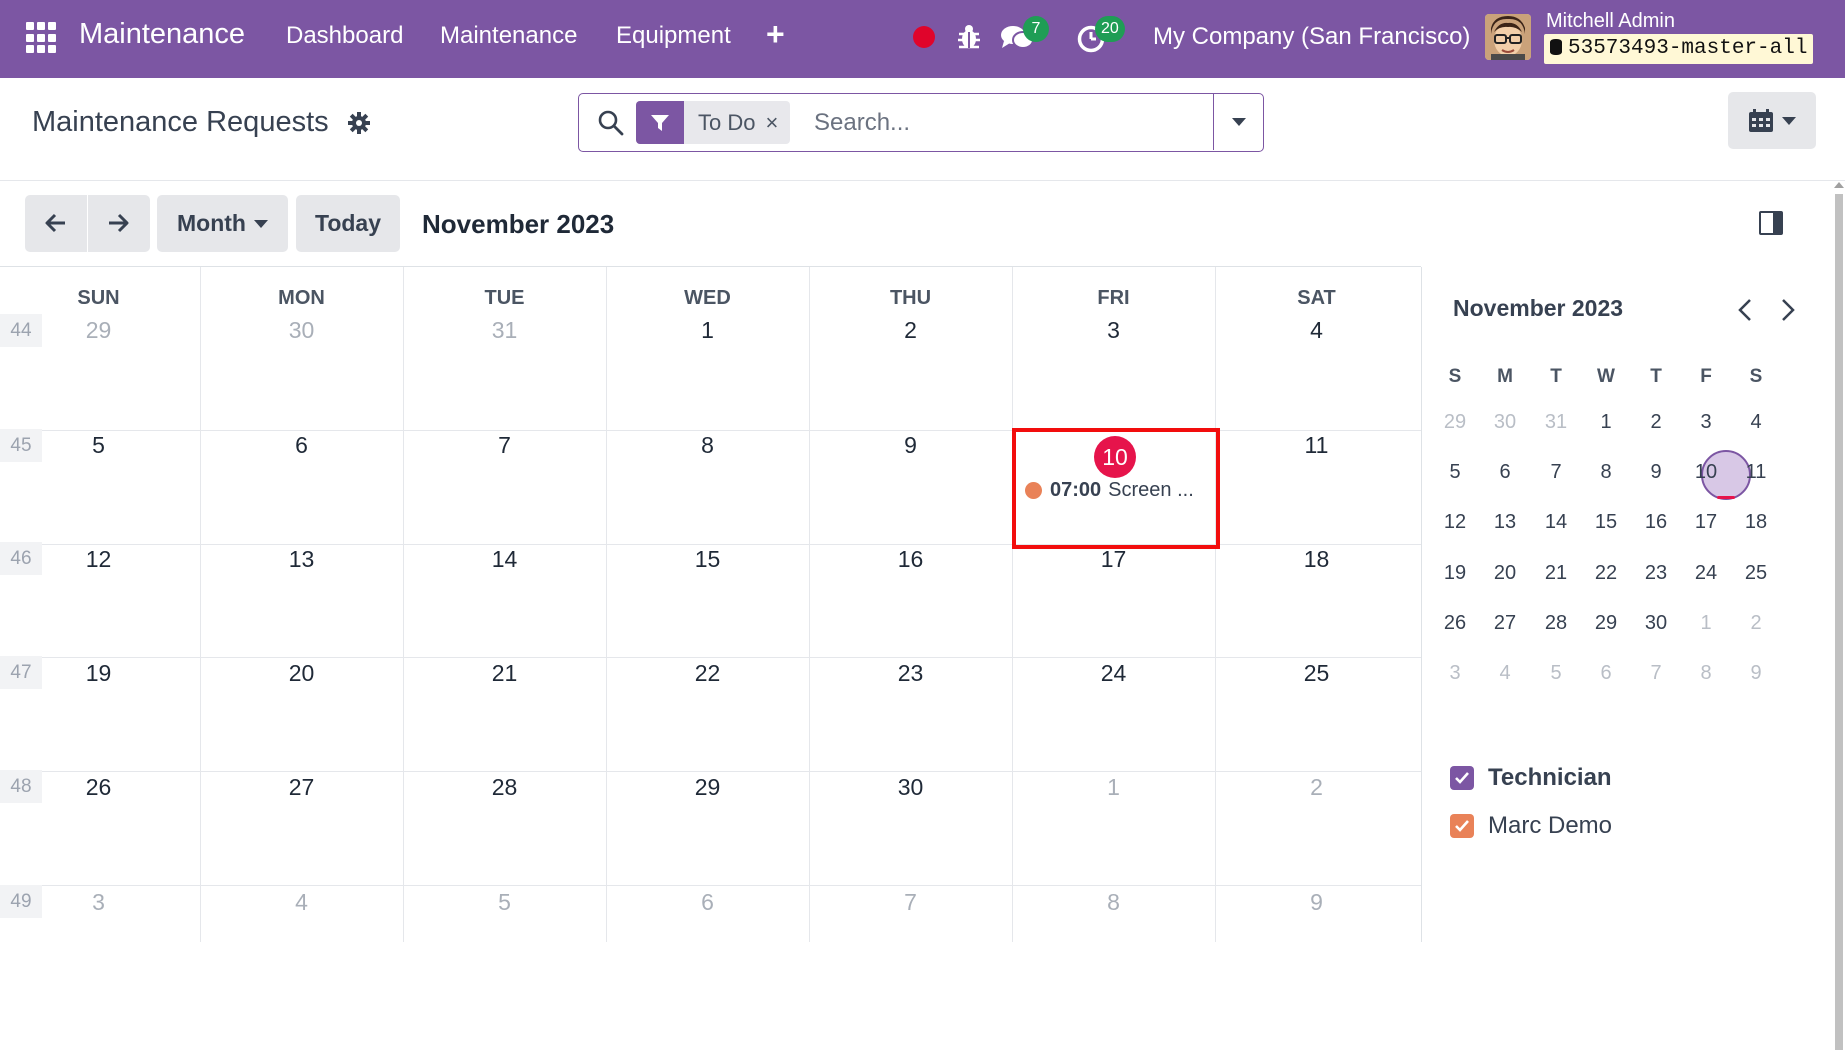 The image size is (1845, 1050). I want to click on mini-day: 29, so click(1606, 623).